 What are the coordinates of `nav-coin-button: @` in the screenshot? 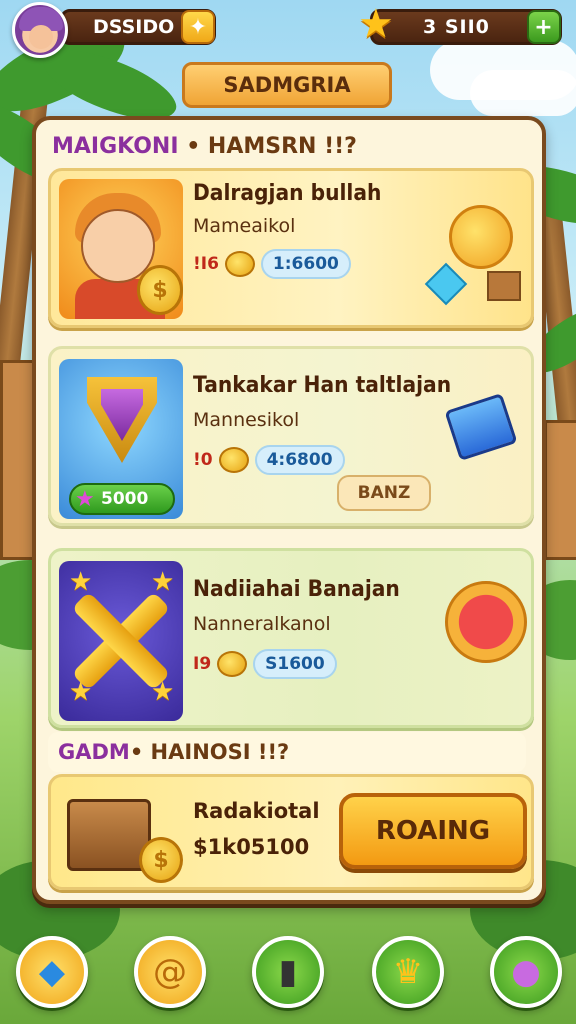 It's located at (170, 972).